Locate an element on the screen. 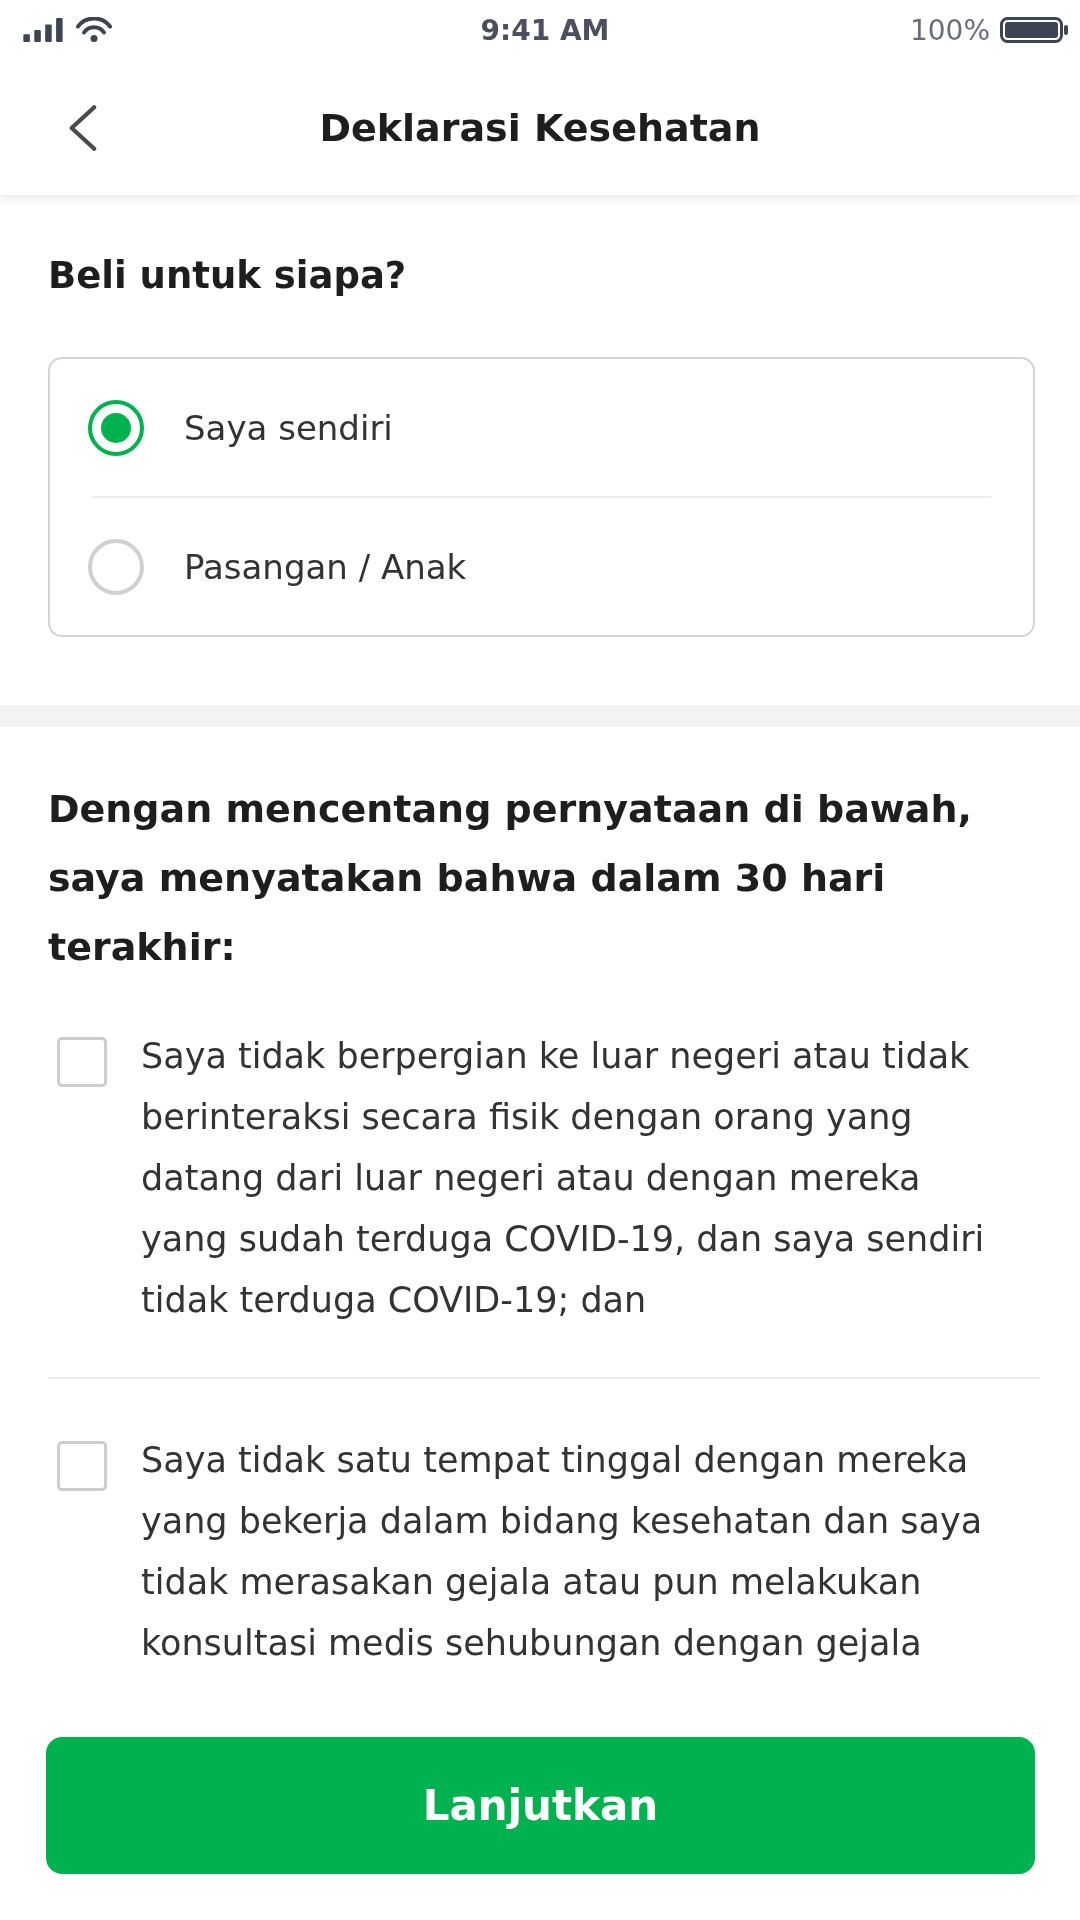  status-time: 9:41 AM is located at coordinates (545, 30).